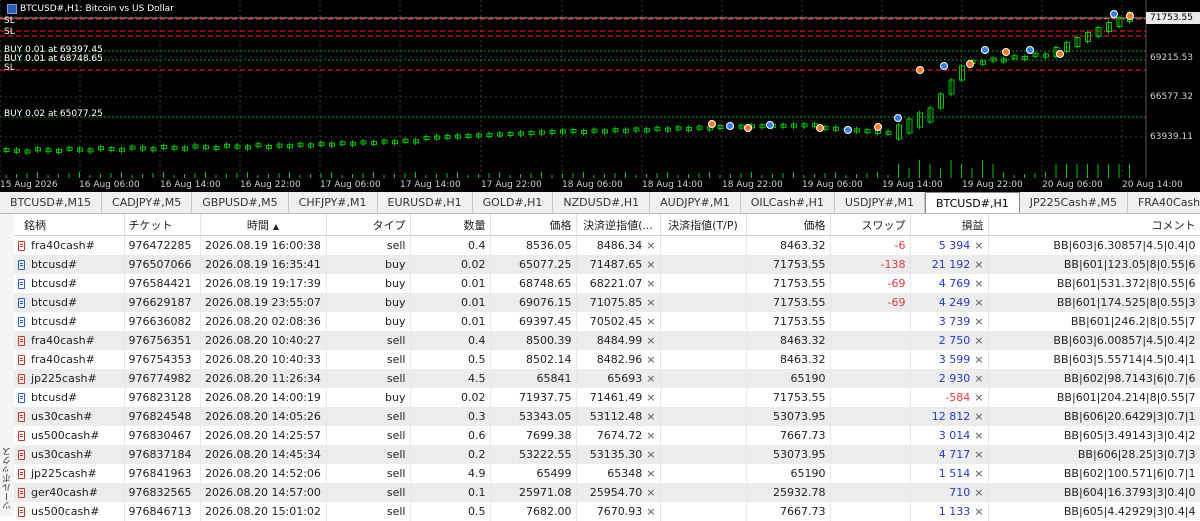 The width and height of the screenshot is (1200, 521). I want to click on stop-loss-cell: × 25954.70, so click(618, 492).